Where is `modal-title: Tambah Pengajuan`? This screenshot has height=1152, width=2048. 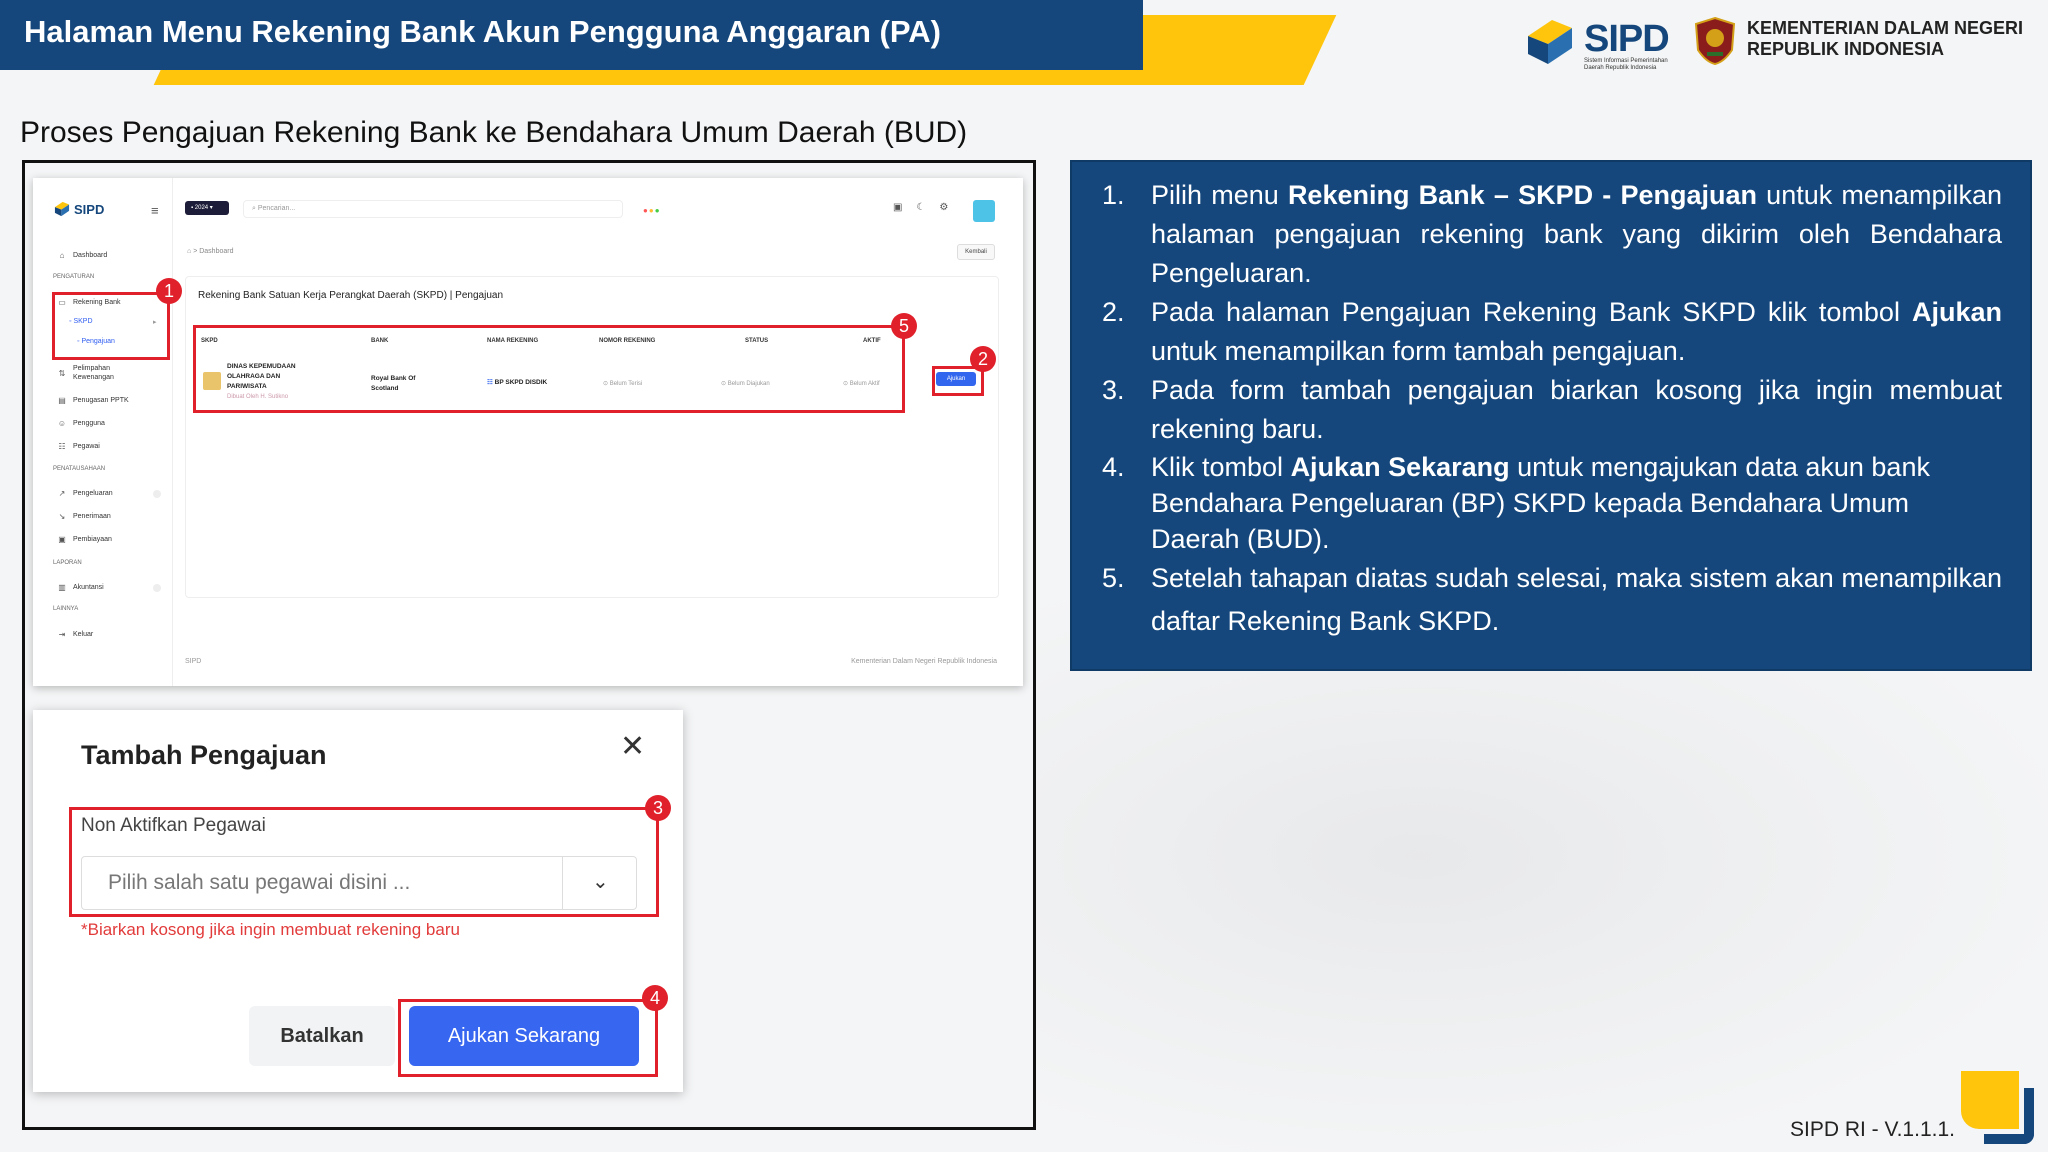 modal-title: Tambah Pengajuan is located at coordinates (204, 755).